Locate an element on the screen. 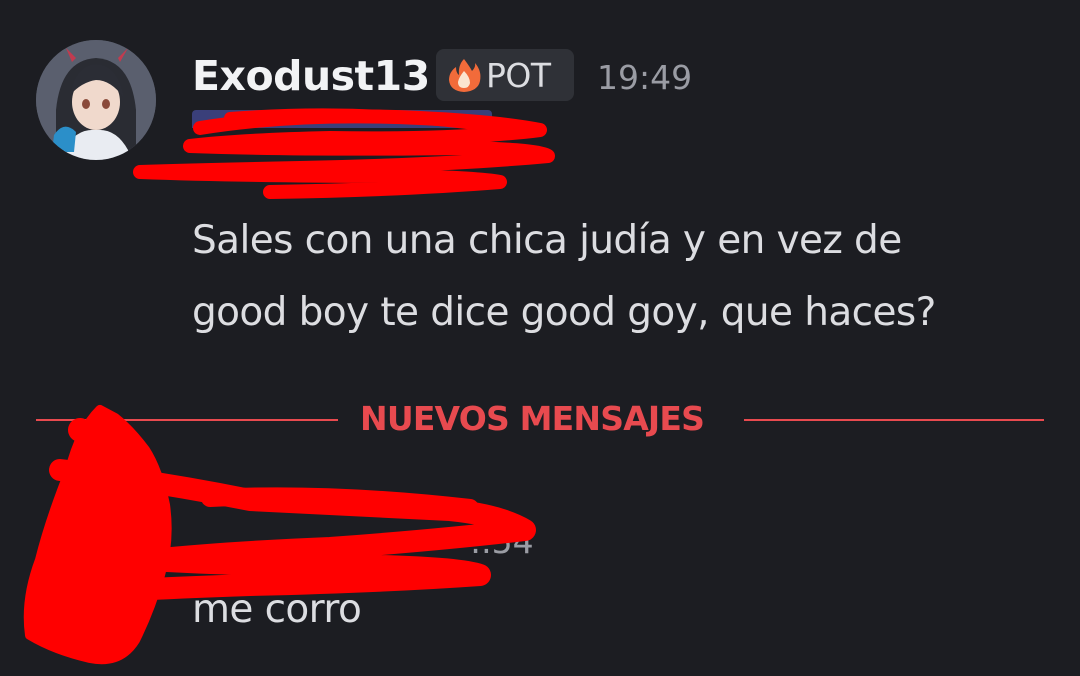 The image size is (1080, 676). new-messages-divider: NUEVOS MENSAJES is located at coordinates (540, 418).